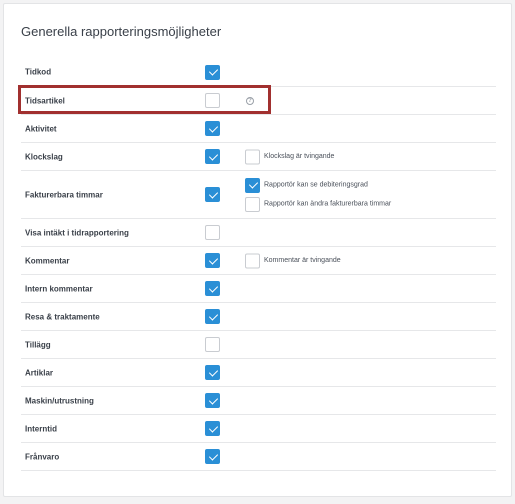  I want to click on settings-row-kommentar: Kommentar Kommentar är tvingande, so click(258, 261).